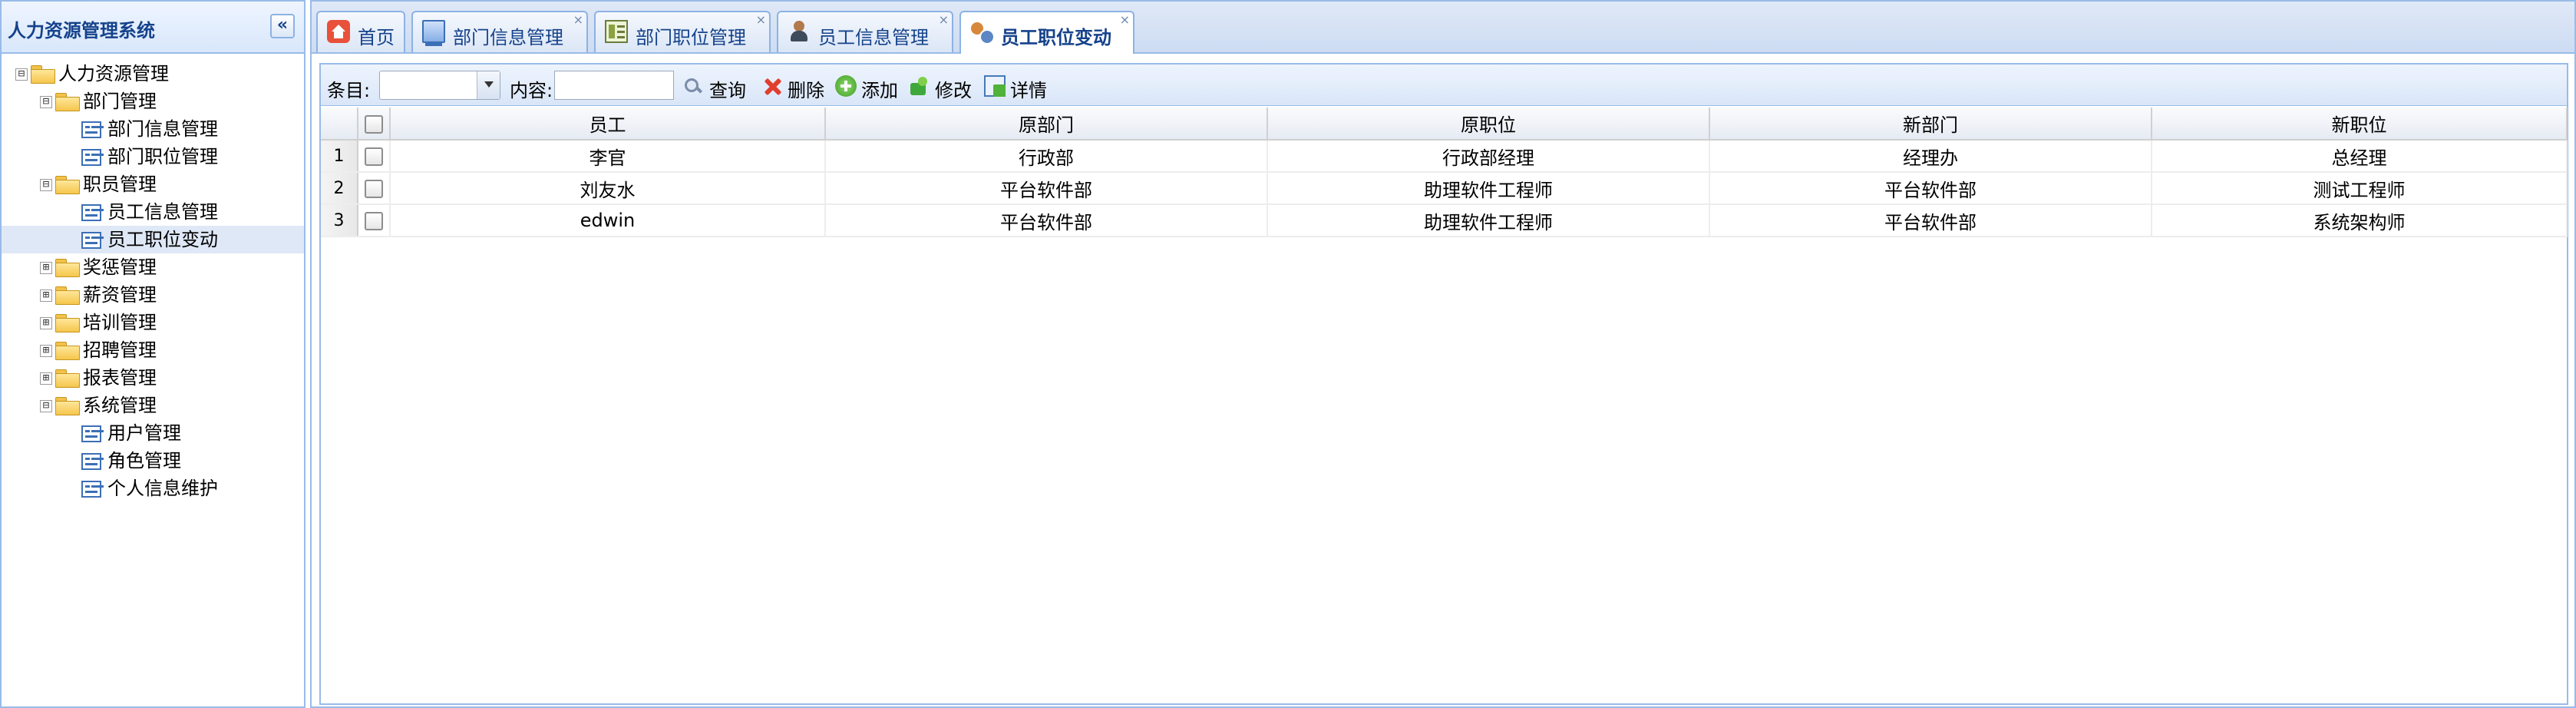 The width and height of the screenshot is (2576, 708). What do you see at coordinates (162, 212) in the screenshot?
I see `tree-node-label: 员工信息管理` at bounding box center [162, 212].